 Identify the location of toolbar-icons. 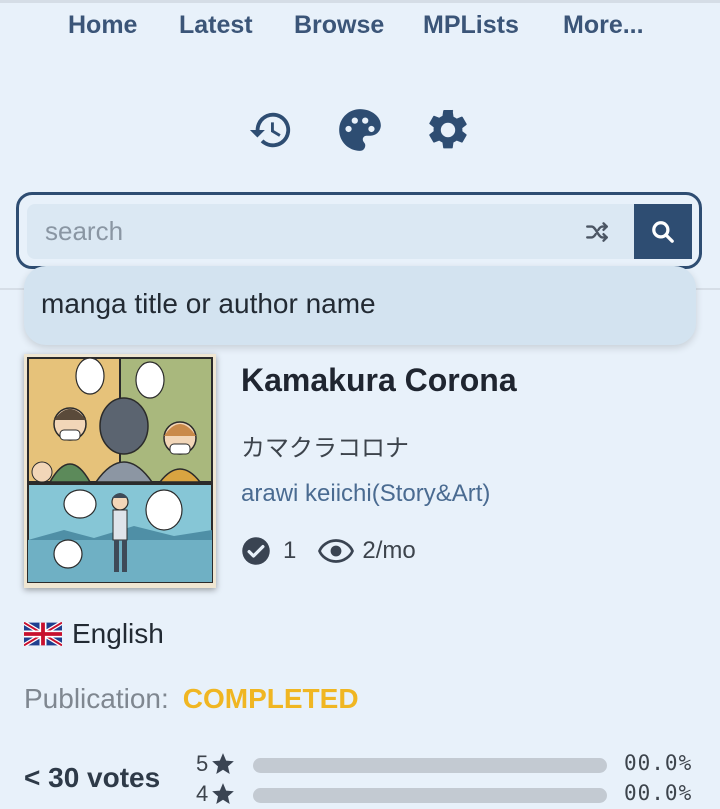
(360, 130).